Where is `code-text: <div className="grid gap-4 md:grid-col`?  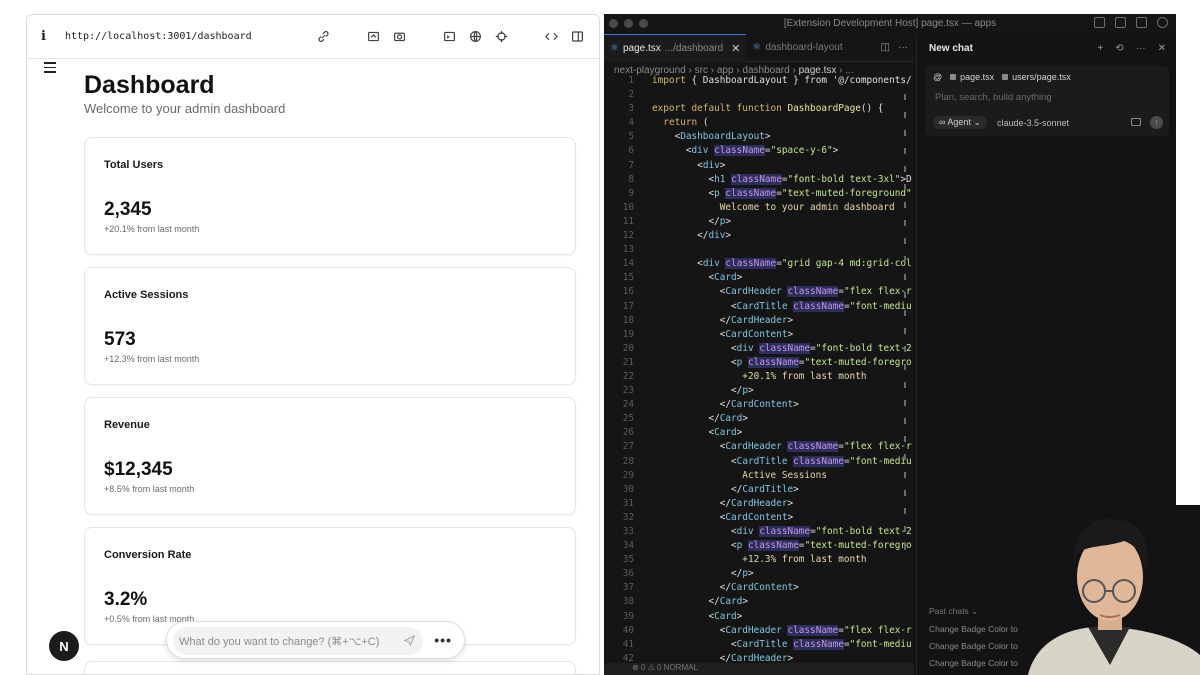
code-text: <div className="grid gap-4 md:grid-col is located at coordinates (782, 264).